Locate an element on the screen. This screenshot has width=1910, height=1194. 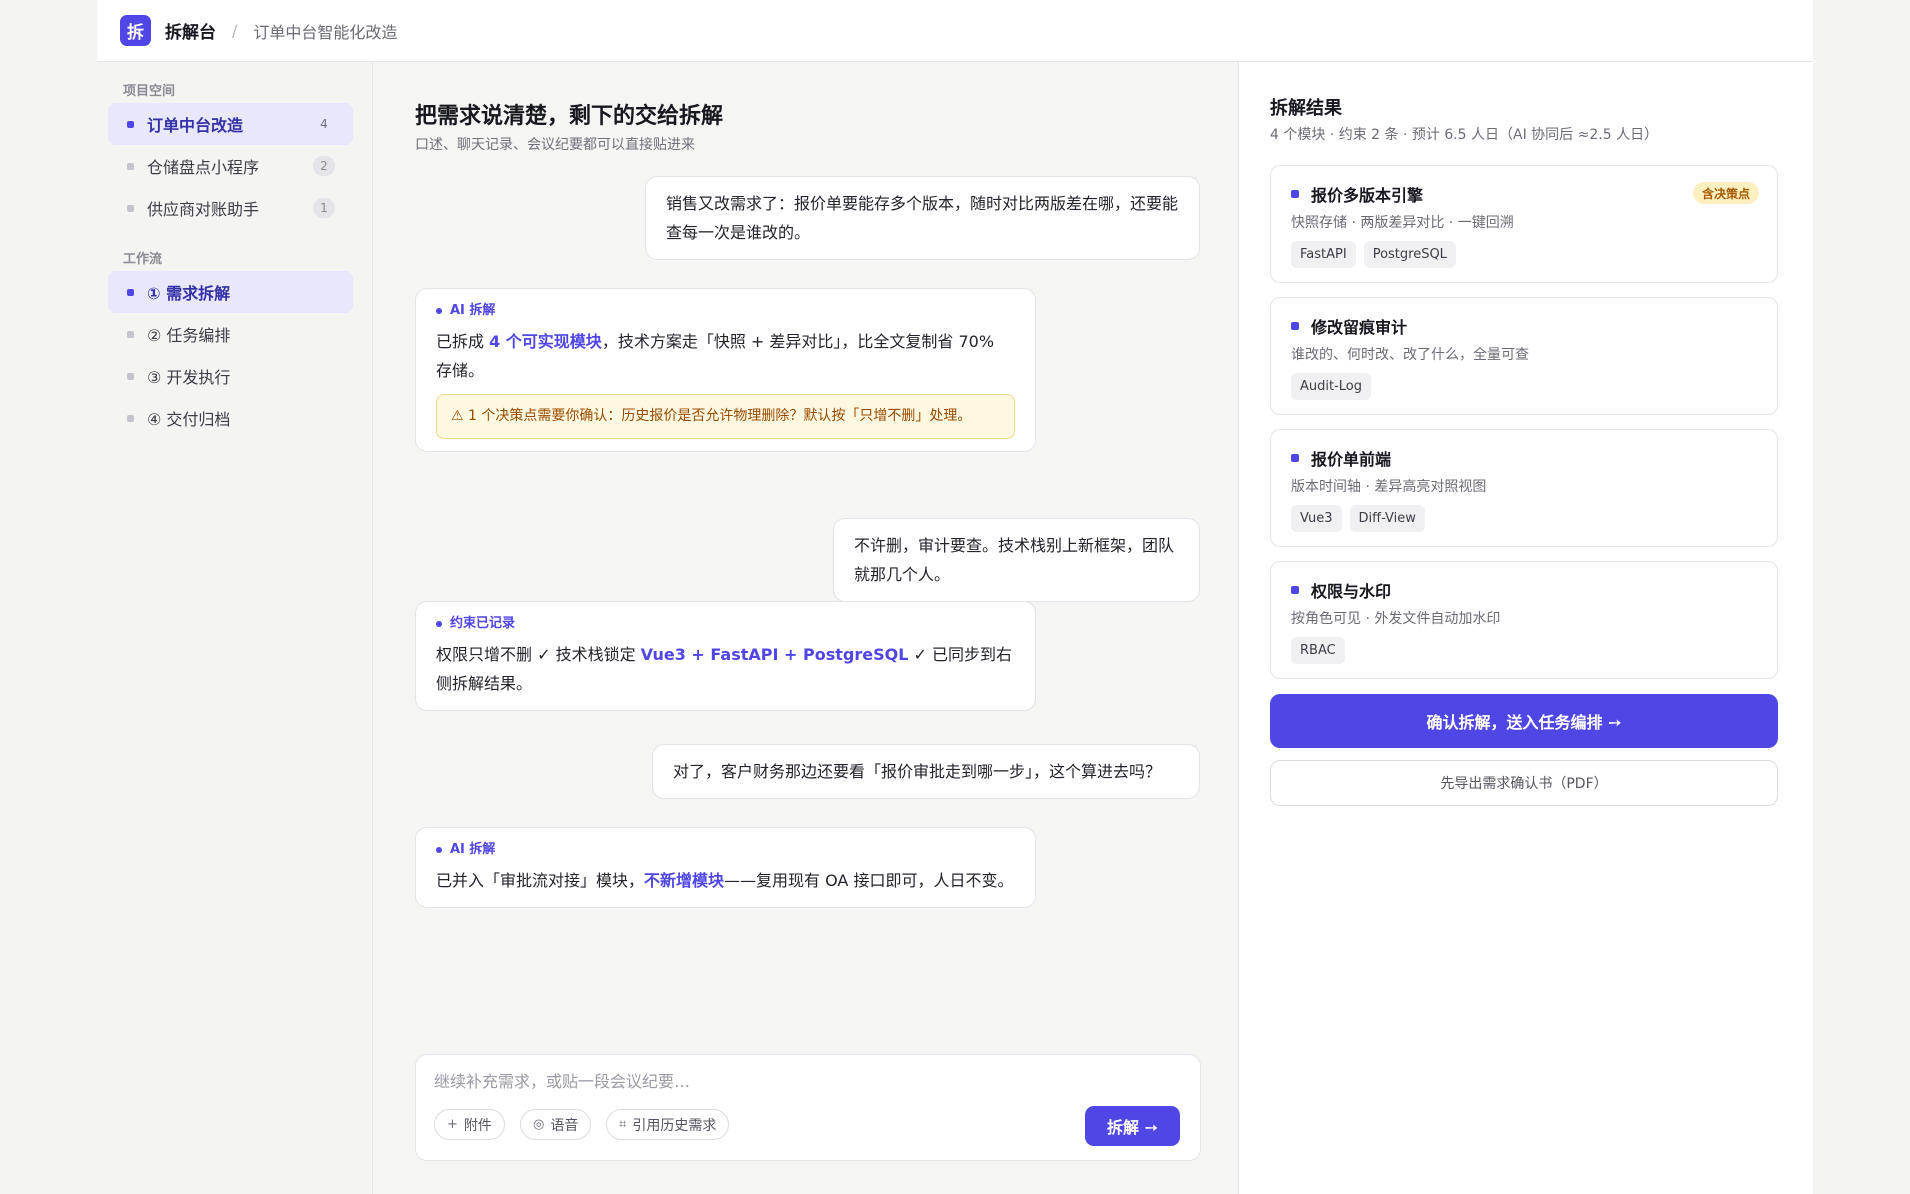
module-description: 按角色可见 · 外发文件自动加水印 is located at coordinates (1396, 619).